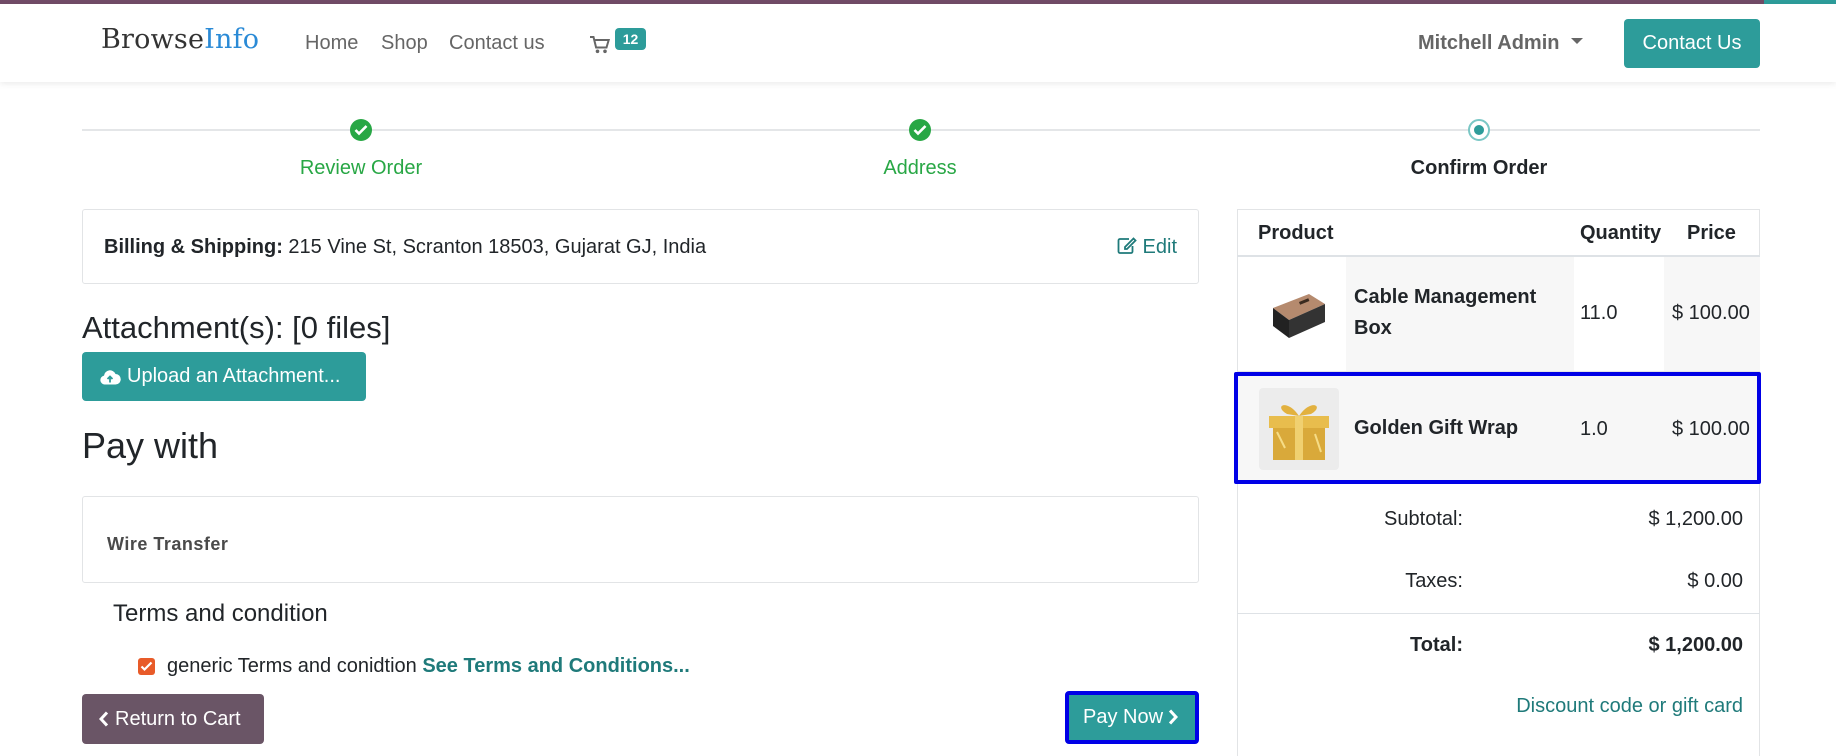 The height and width of the screenshot is (756, 1836). Describe the element at coordinates (1599, 313) in the screenshot. I see `product-quantity-cable-box: 11.0` at that location.